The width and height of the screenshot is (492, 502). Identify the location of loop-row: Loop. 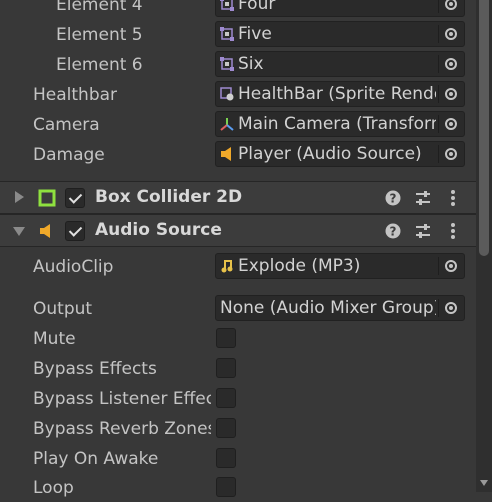
(238, 488).